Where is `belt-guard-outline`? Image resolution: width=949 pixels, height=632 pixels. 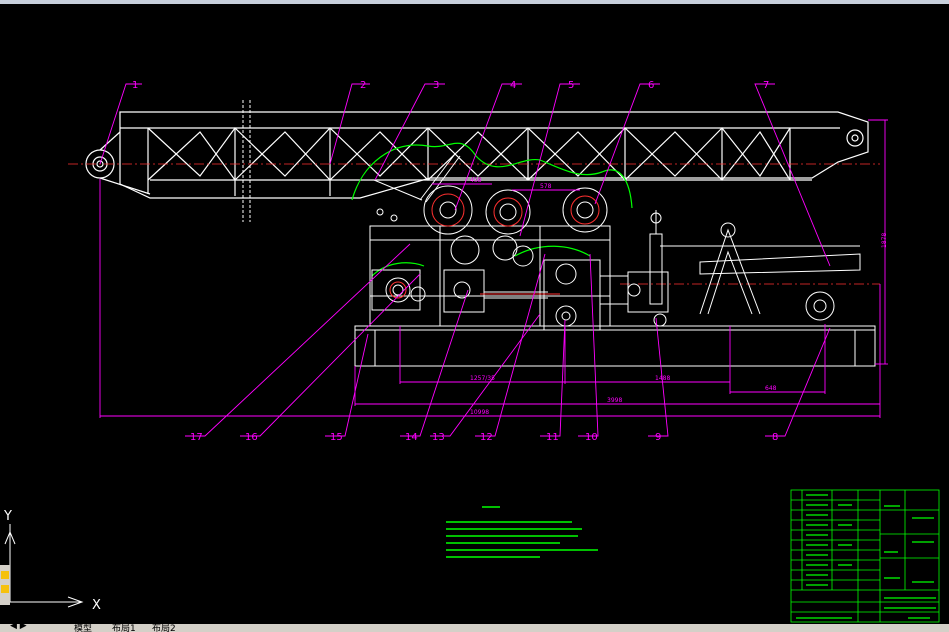 belt-guard-outline is located at coordinates (492, 175).